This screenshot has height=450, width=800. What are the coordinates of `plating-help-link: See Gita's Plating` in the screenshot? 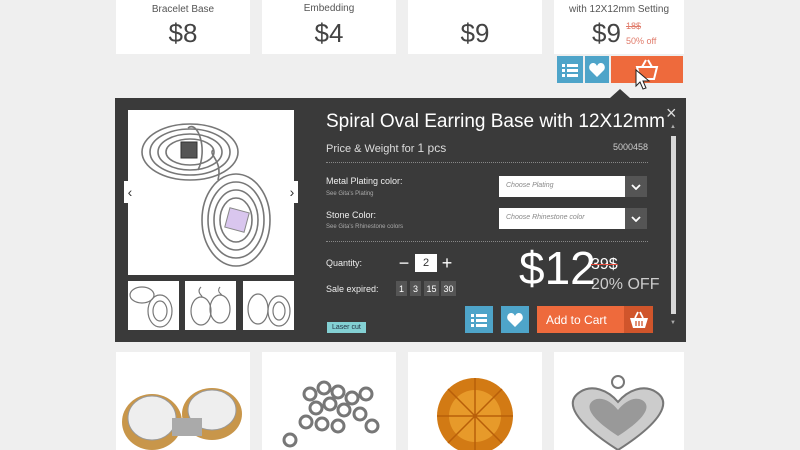 It's located at (350, 194).